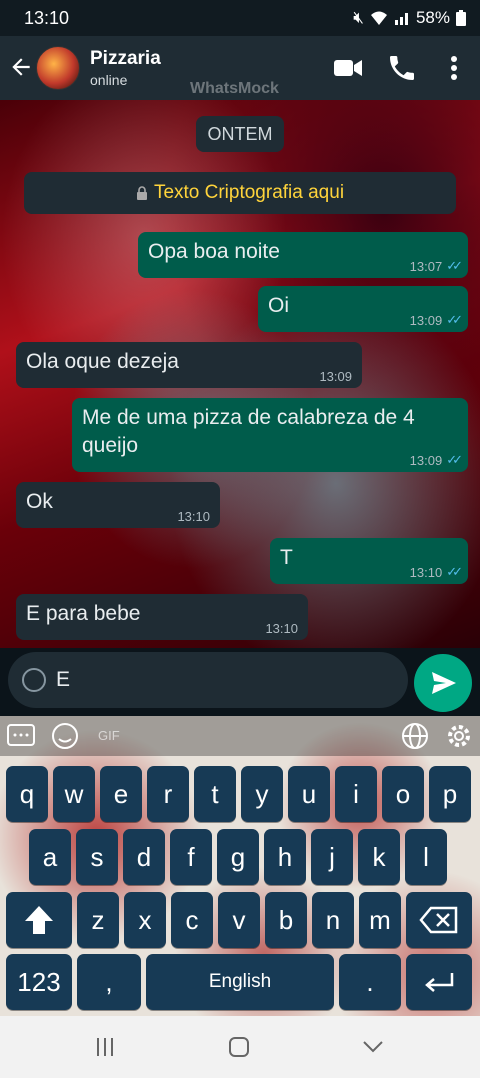 This screenshot has height=1078, width=480. I want to click on message-bubble-incoming: E para bebe 13:10, so click(162, 617).